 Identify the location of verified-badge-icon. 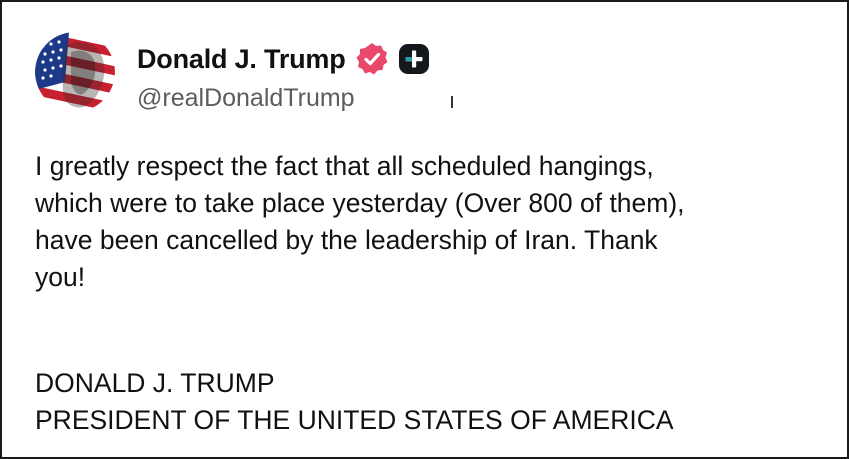
(372, 59).